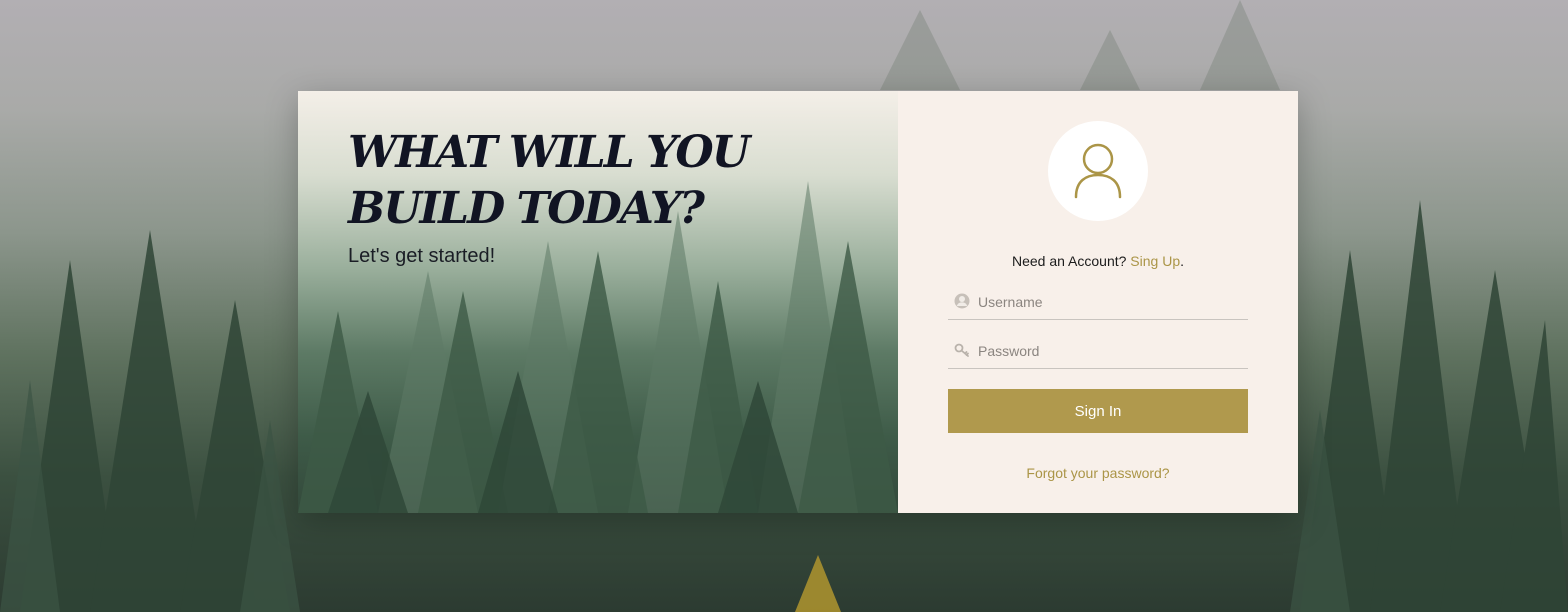 The width and height of the screenshot is (1568, 612). I want to click on password-field, so click(1098, 352).